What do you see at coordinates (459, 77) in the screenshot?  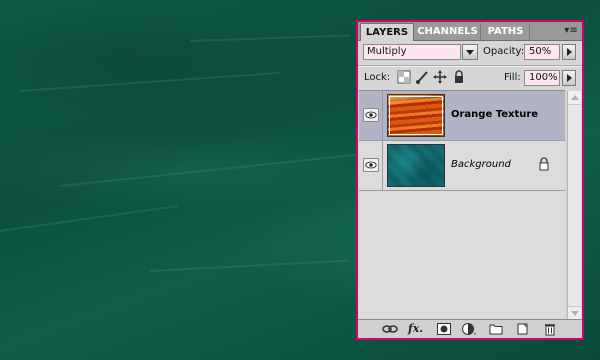 I see `lock-all-icon` at bounding box center [459, 77].